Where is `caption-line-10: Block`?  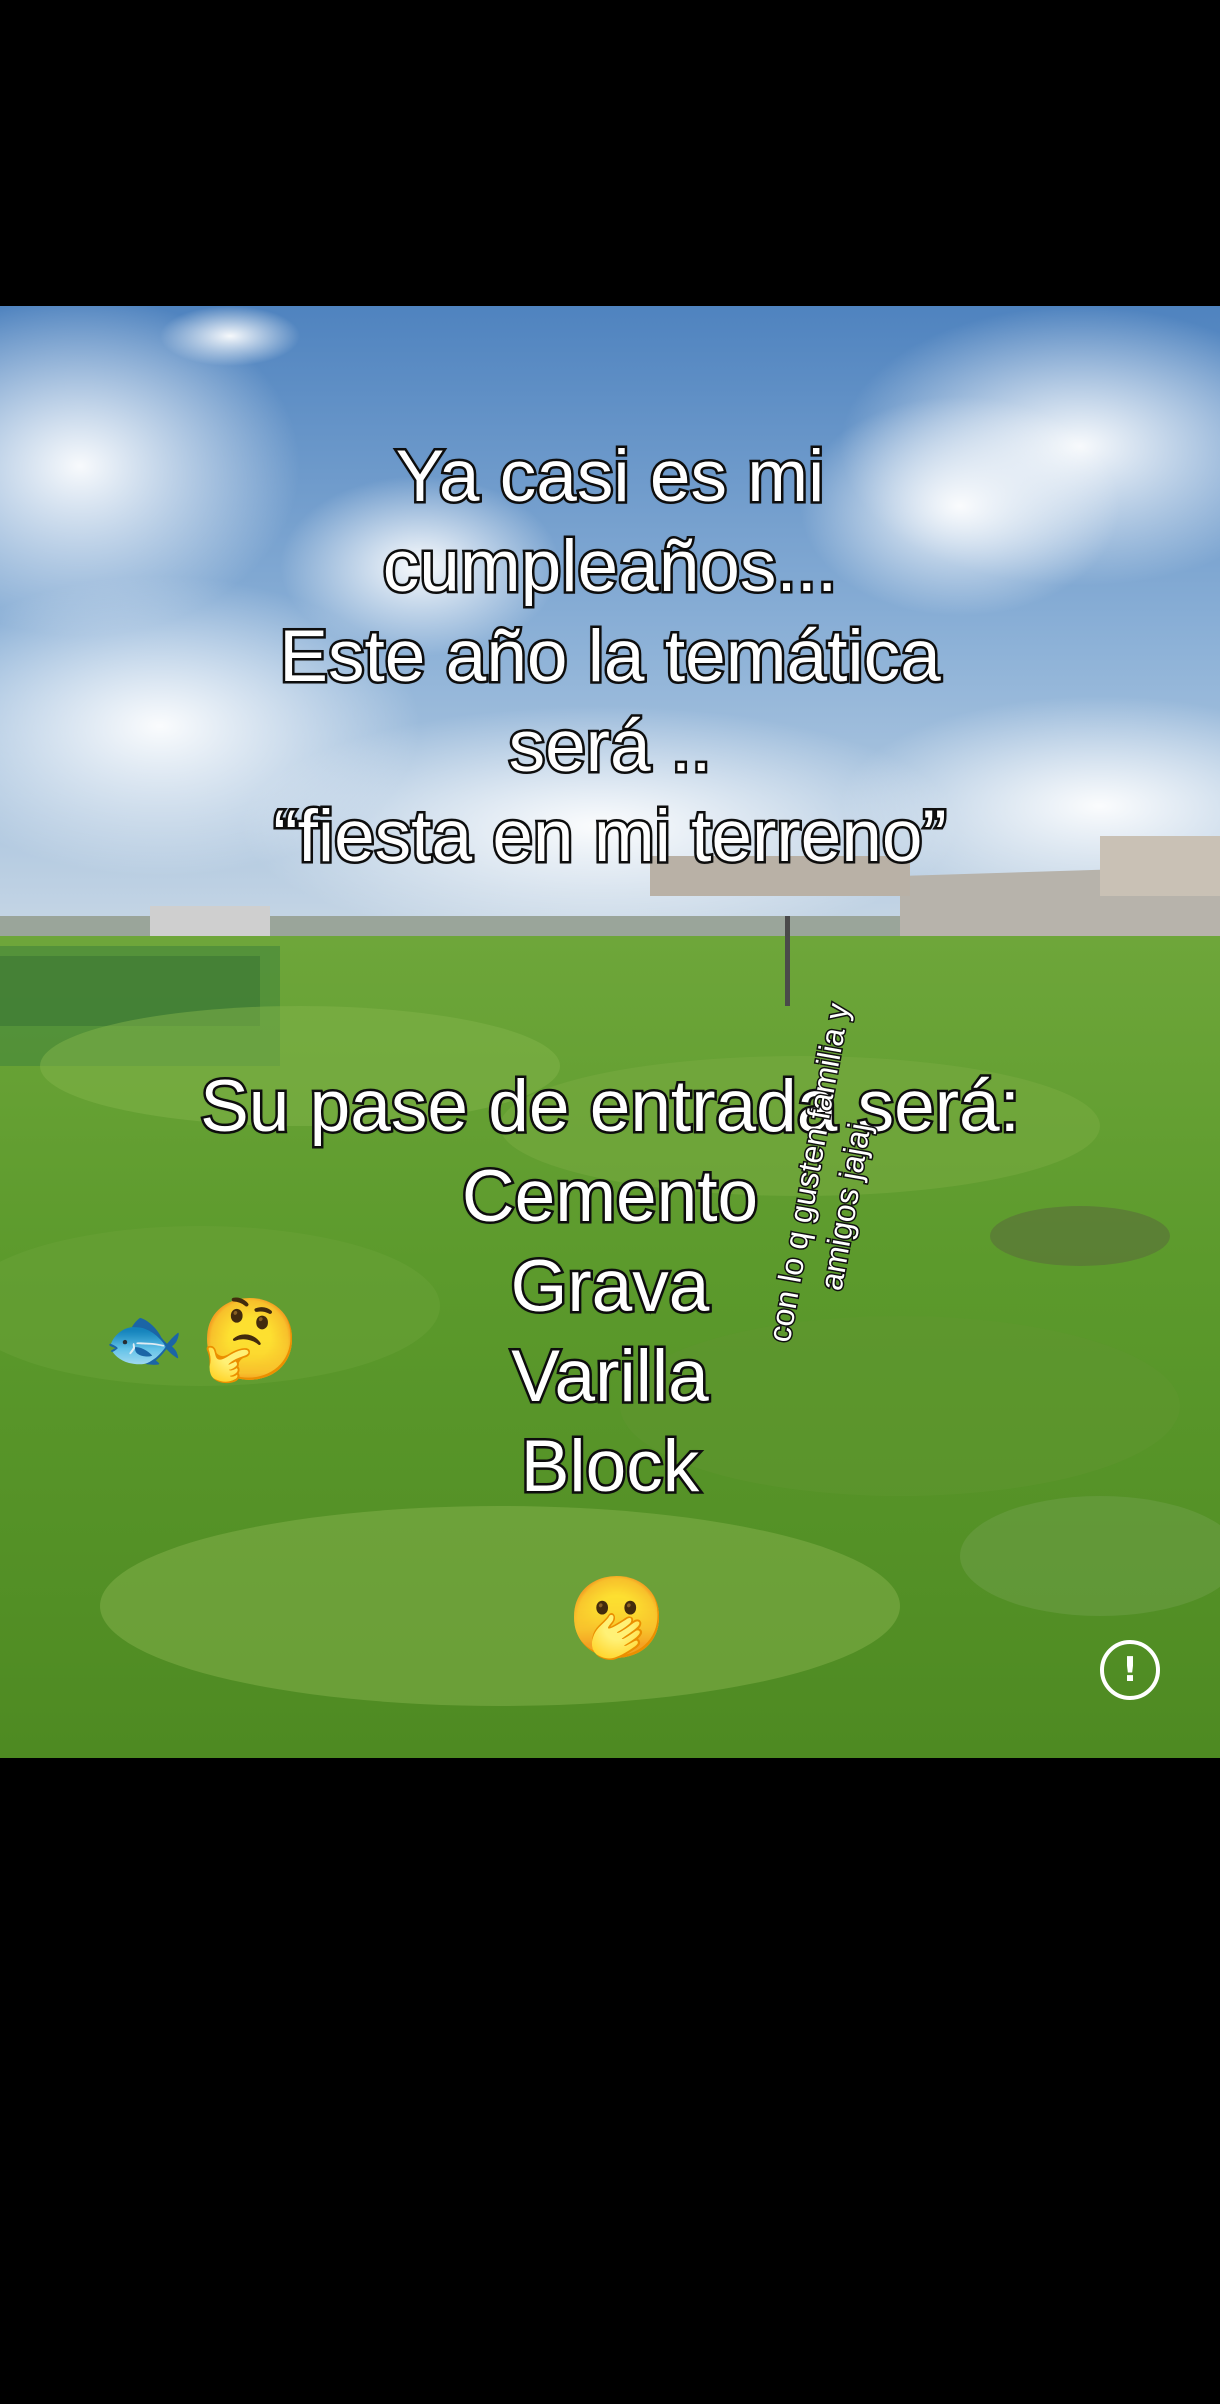
caption-line-10: Block is located at coordinates (610, 1467).